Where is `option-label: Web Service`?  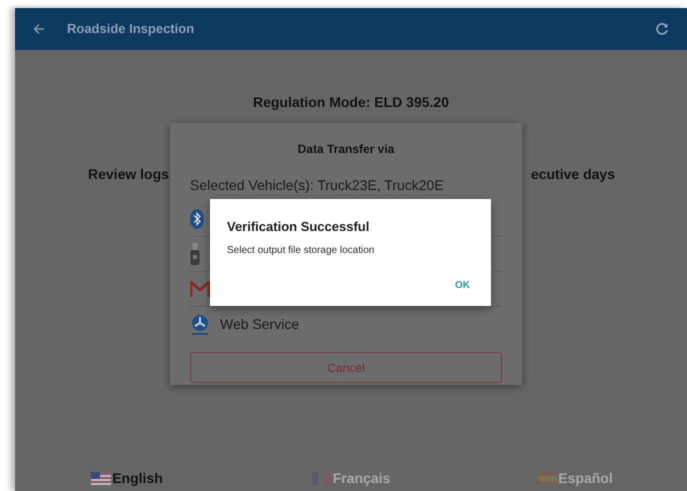
option-label: Web Service is located at coordinates (260, 324).